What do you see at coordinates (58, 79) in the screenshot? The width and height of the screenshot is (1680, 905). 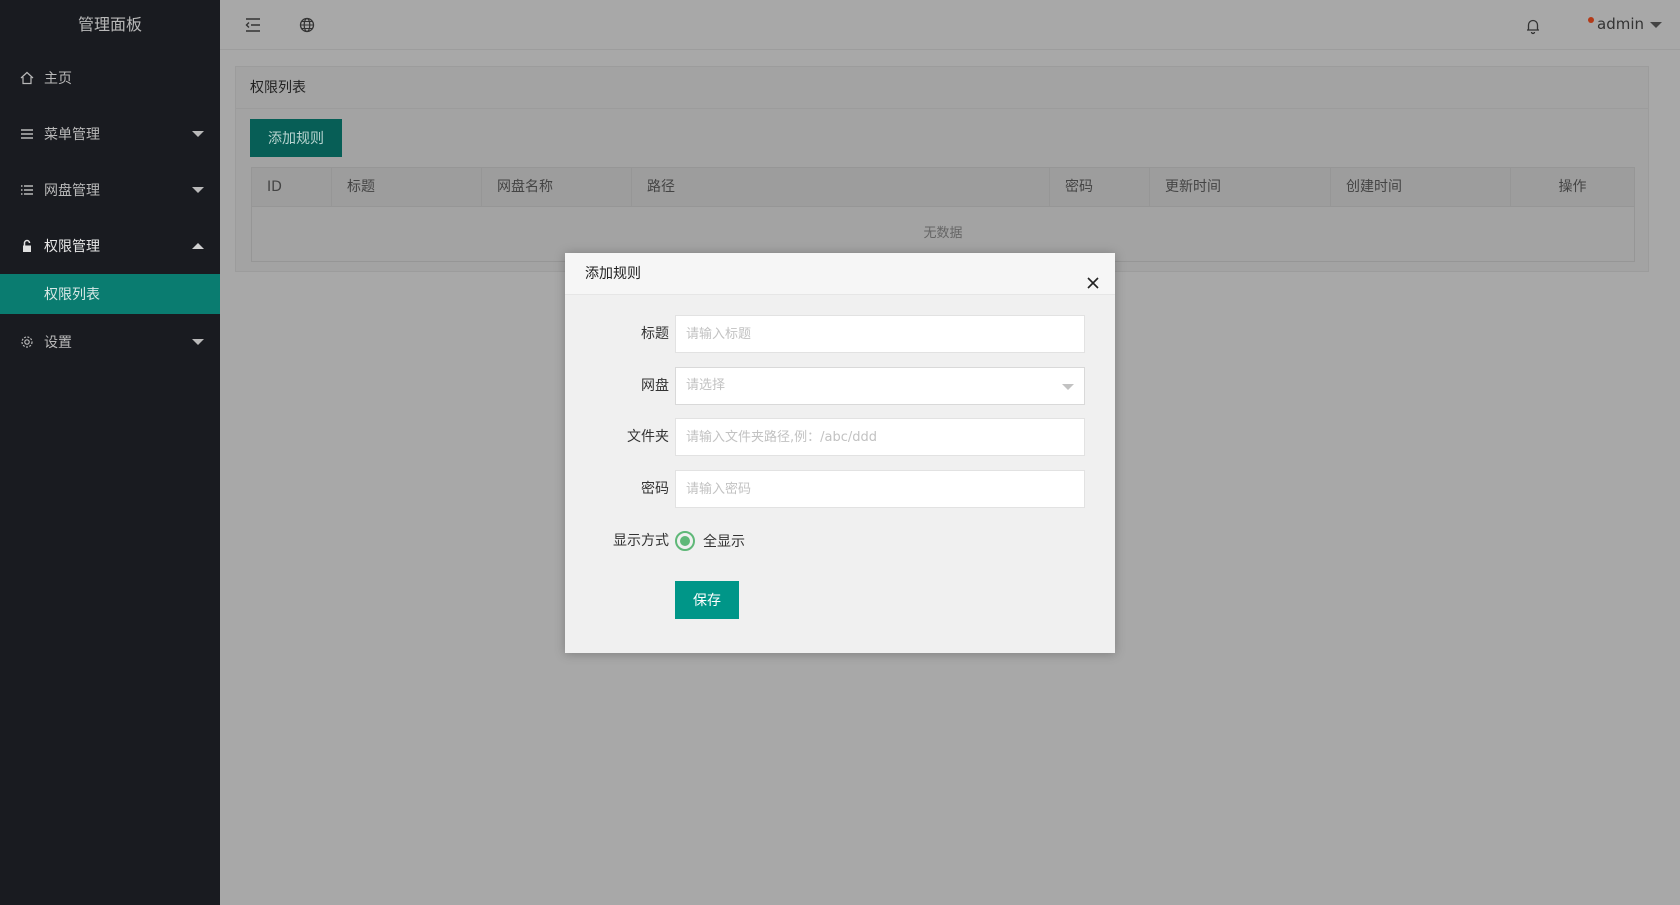 I see `sidebar-item-label: 主页` at bounding box center [58, 79].